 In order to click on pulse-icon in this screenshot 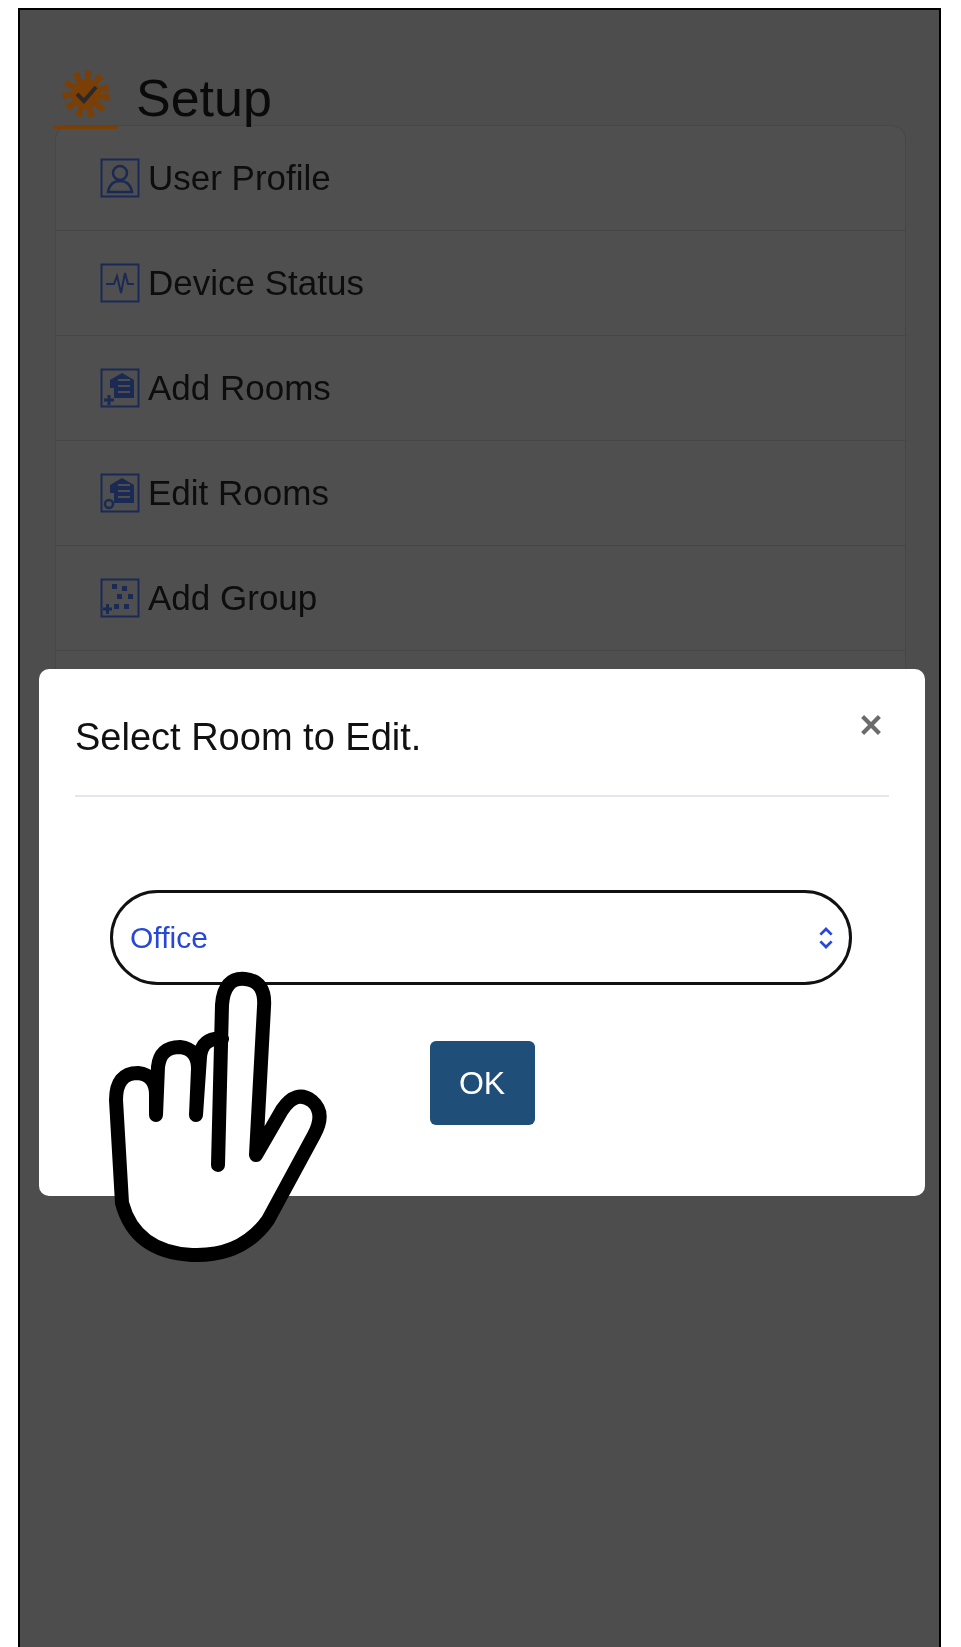, I will do `click(120, 283)`.